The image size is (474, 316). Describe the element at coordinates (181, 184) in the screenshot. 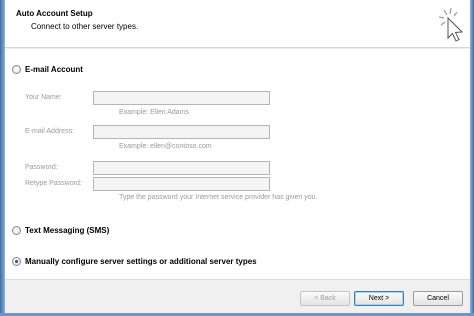

I see `retype-password-field` at that location.